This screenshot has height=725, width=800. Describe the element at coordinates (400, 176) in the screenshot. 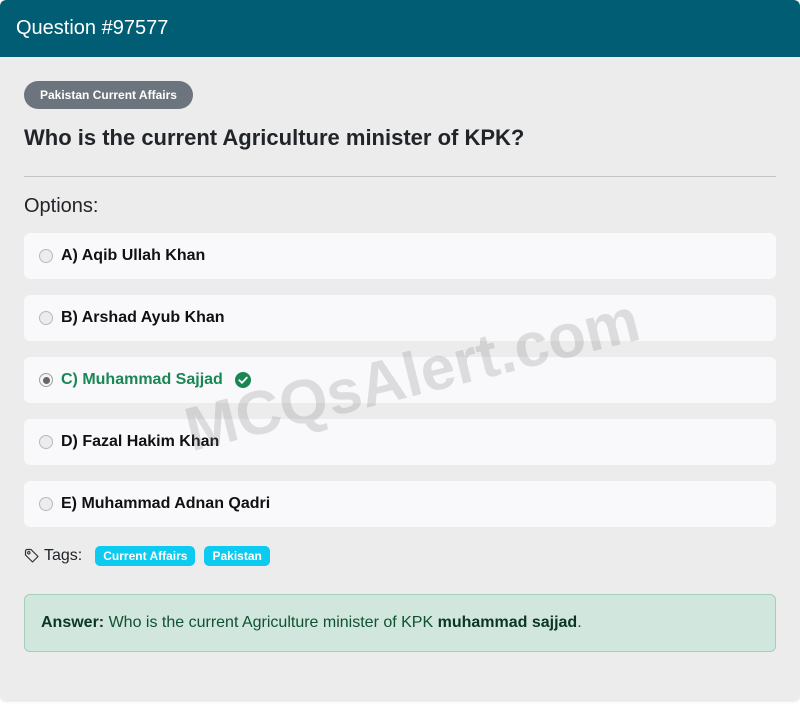

I see `divider` at that location.